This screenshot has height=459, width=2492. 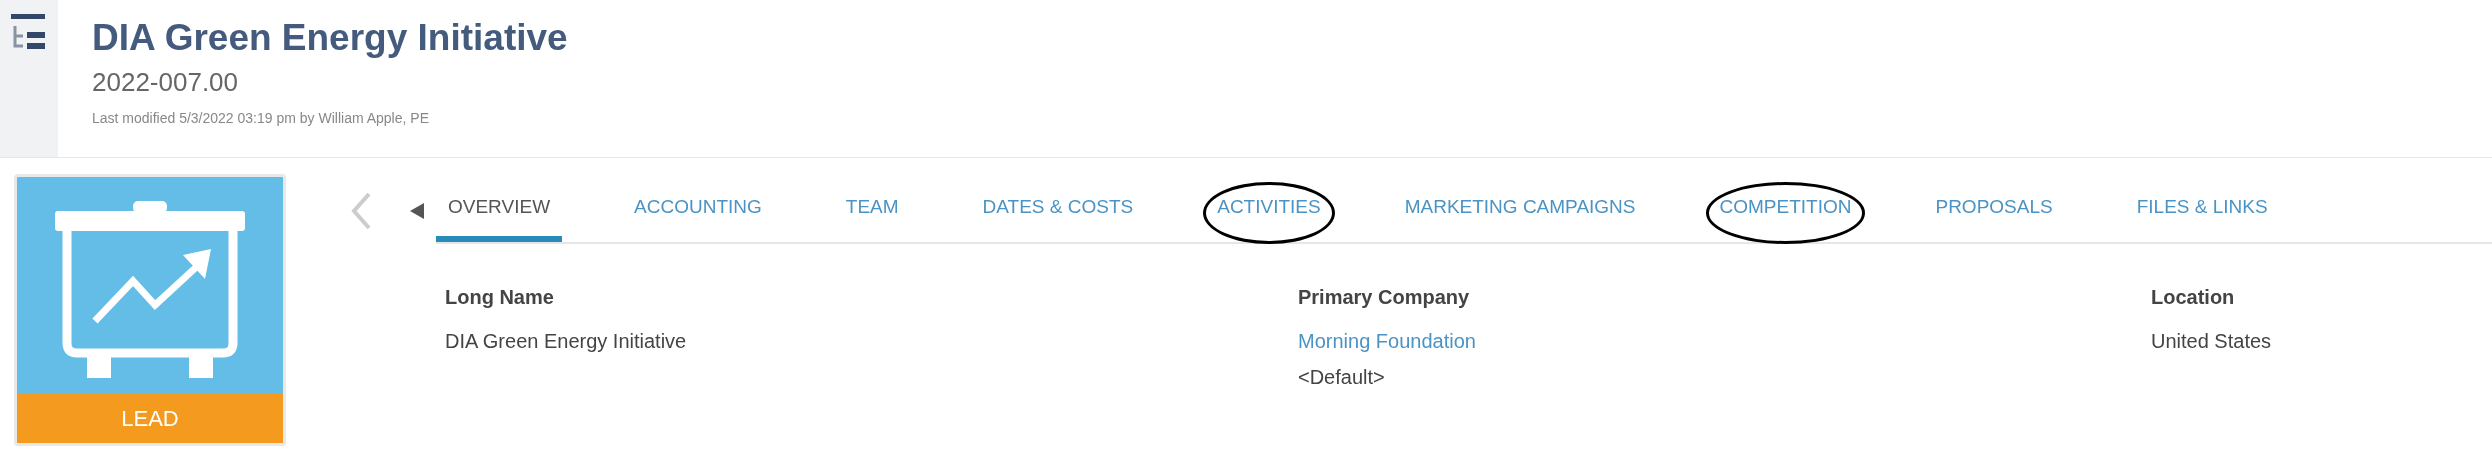 What do you see at coordinates (417, 211) in the screenshot?
I see `scroll-left-icon` at bounding box center [417, 211].